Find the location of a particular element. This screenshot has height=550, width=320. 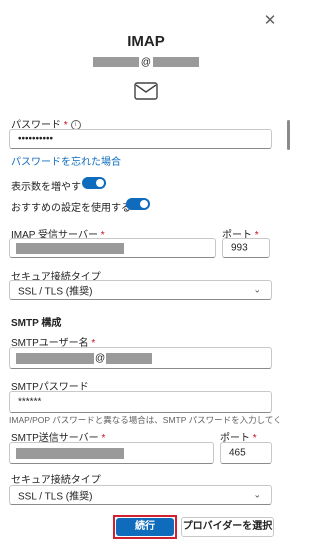

imap-server-input is located at coordinates (112, 248).